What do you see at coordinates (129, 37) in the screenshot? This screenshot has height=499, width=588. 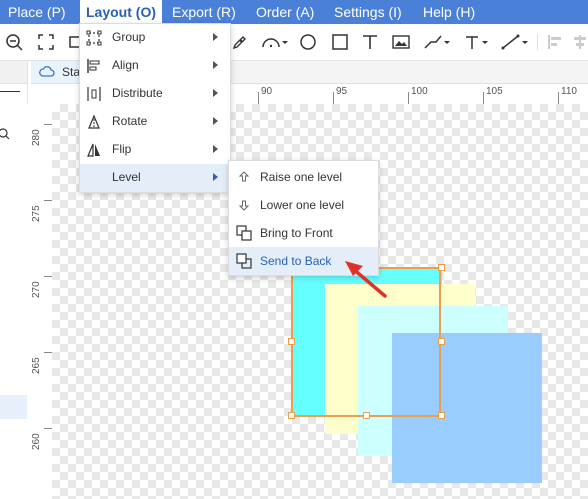 I see `menu-item-label: Group` at bounding box center [129, 37].